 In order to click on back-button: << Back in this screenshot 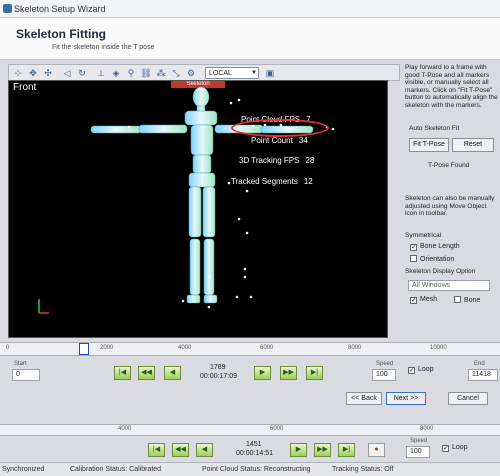, I will do `click(364, 398)`.